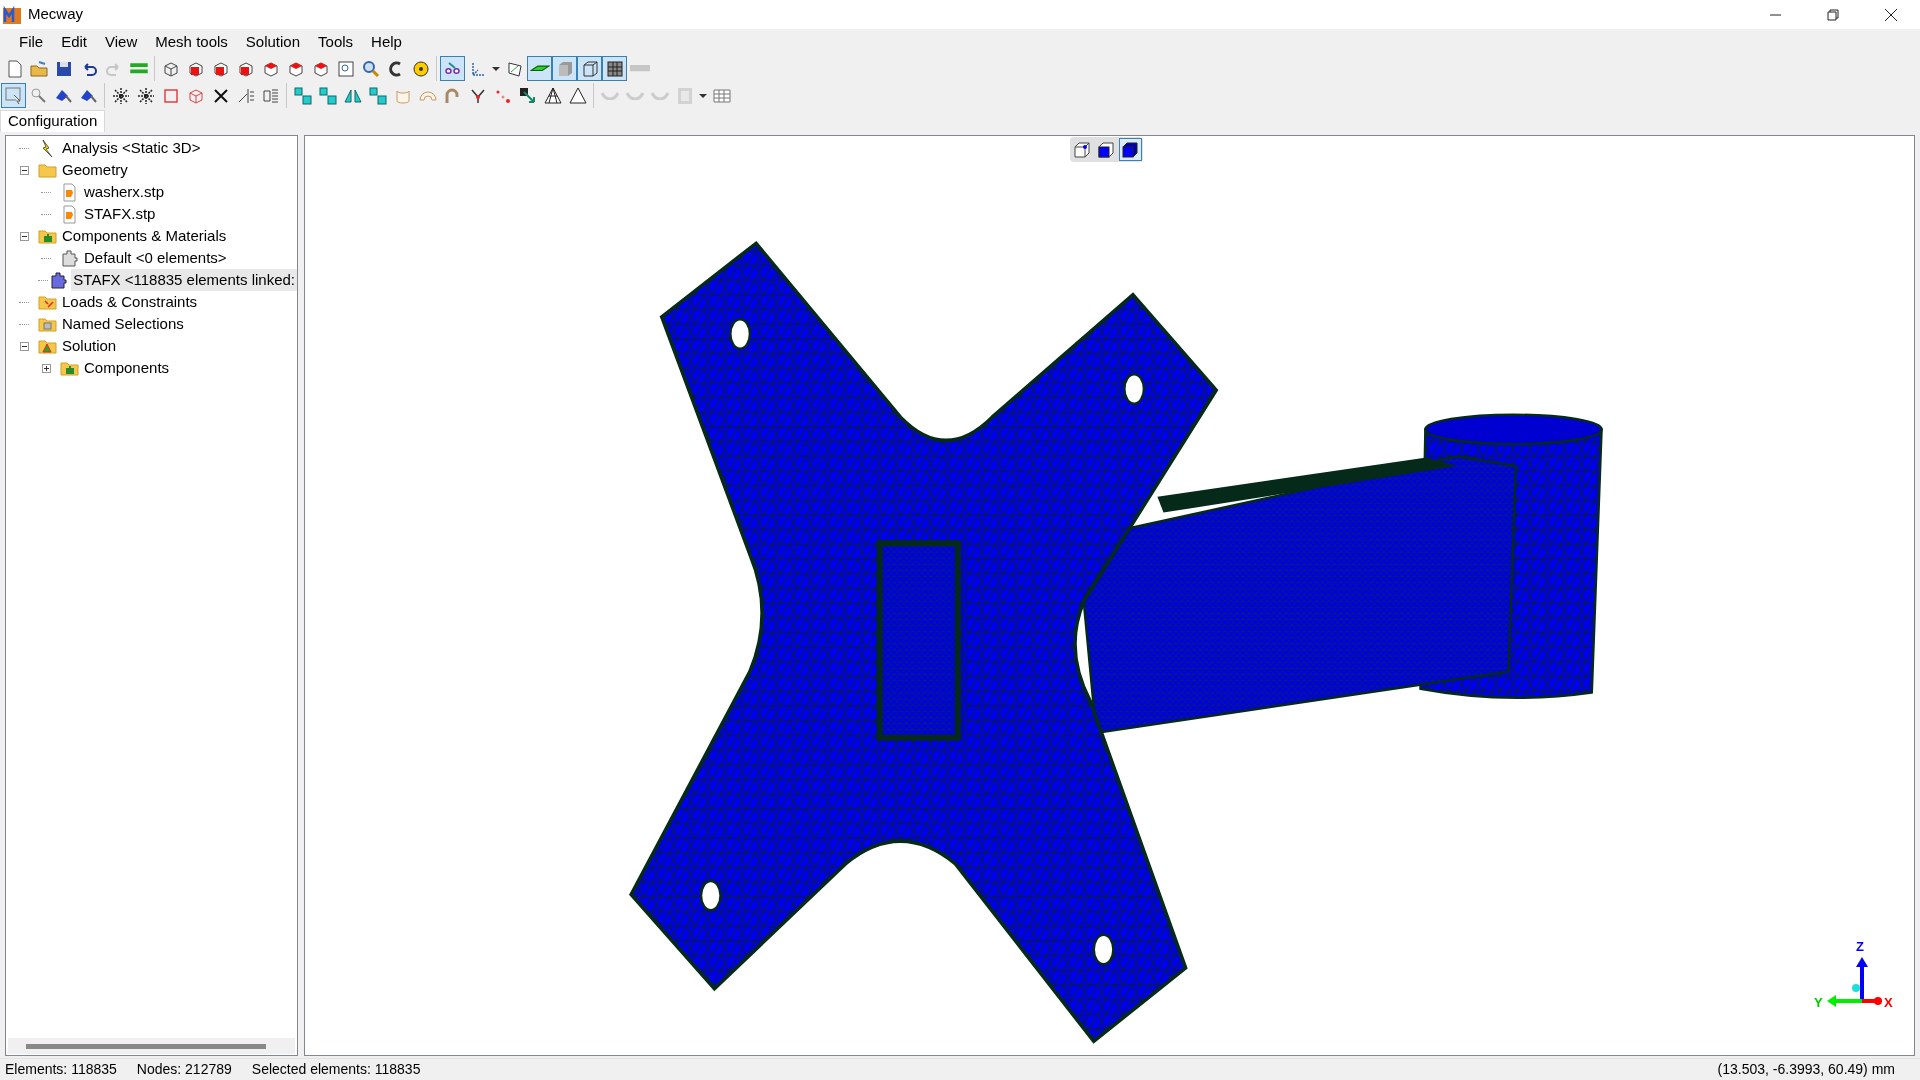  I want to click on tree-item: Components & Materials, so click(144, 236).